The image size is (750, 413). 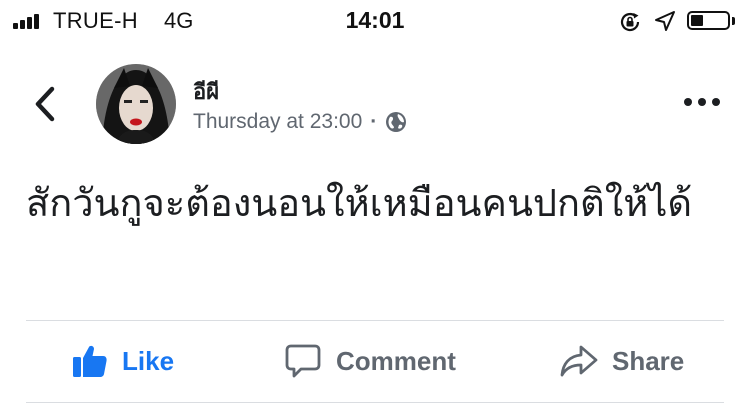 What do you see at coordinates (396, 360) in the screenshot?
I see `comment-label: Comment` at bounding box center [396, 360].